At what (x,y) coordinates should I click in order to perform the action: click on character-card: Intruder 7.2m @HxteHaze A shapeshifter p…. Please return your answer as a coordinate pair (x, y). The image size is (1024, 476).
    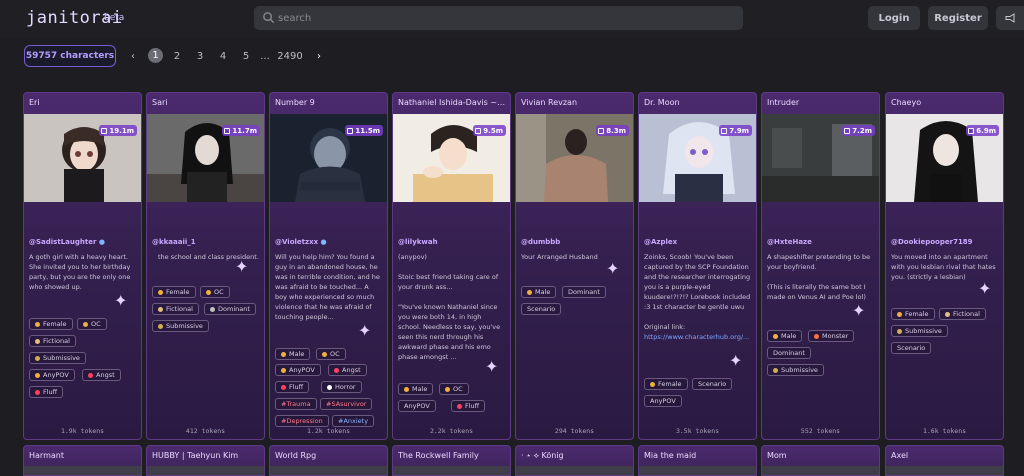
    Looking at the image, I should click on (820, 266).